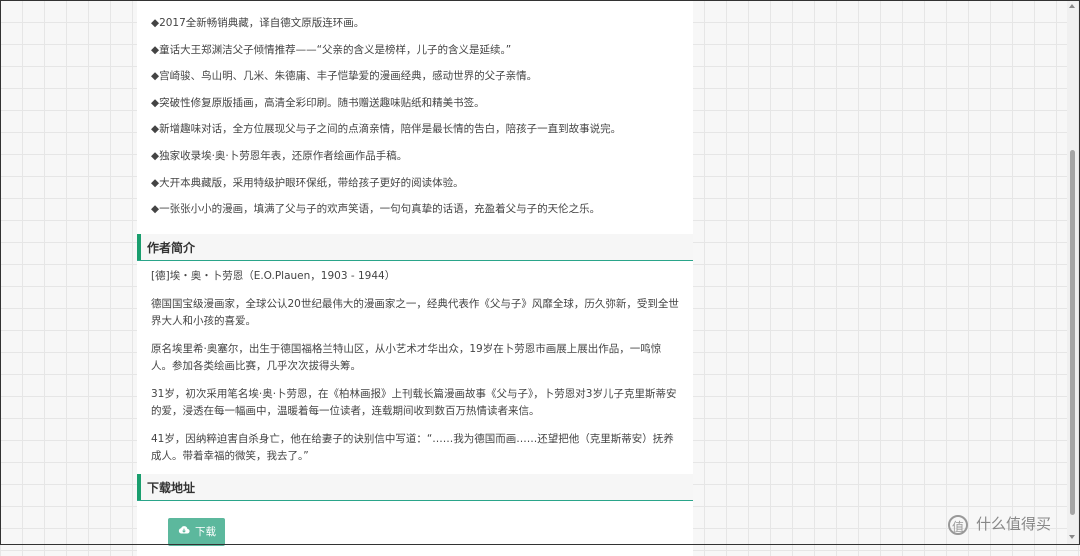  I want to click on feature-item: ◆独家收录埃·奥·卜劳恩年表，还原作者绘画作品手稿。, so click(279, 155).